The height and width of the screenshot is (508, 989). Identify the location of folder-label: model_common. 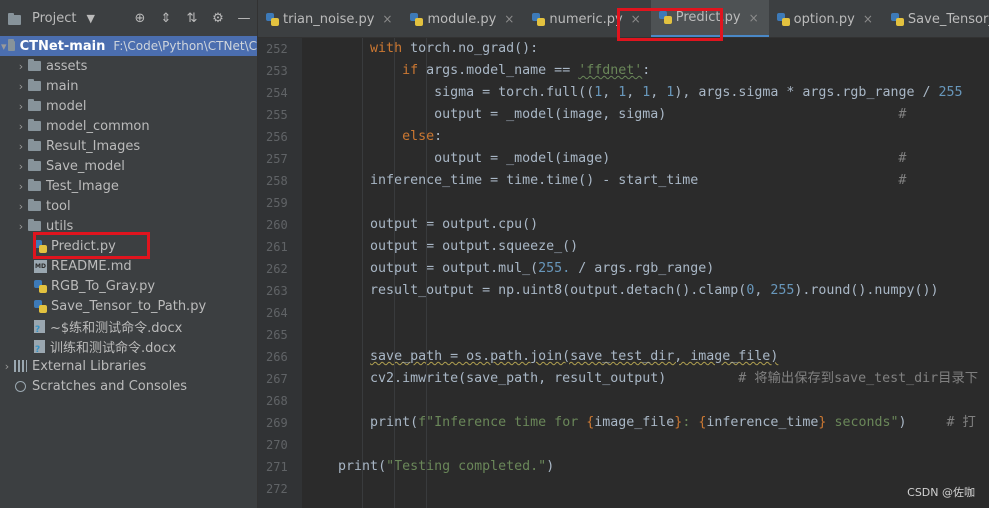
(98, 126).